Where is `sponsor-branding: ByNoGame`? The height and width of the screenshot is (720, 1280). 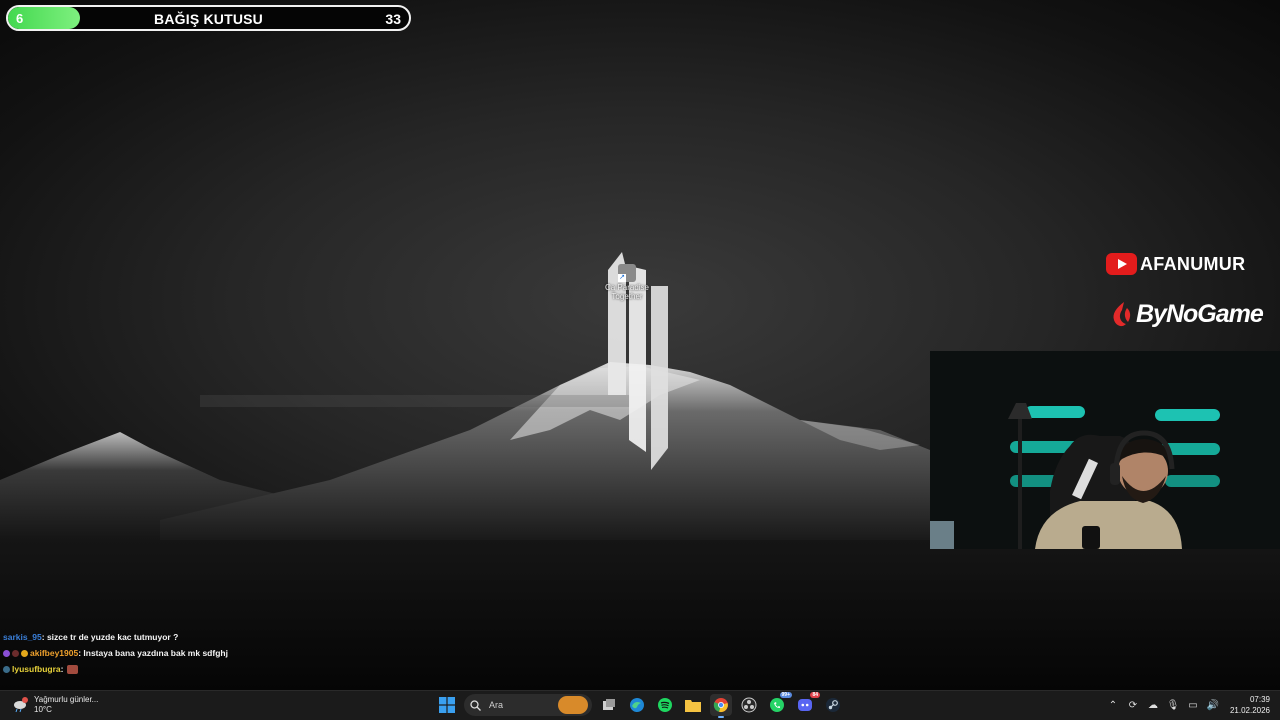 sponsor-branding: ByNoGame is located at coordinates (1188, 314).